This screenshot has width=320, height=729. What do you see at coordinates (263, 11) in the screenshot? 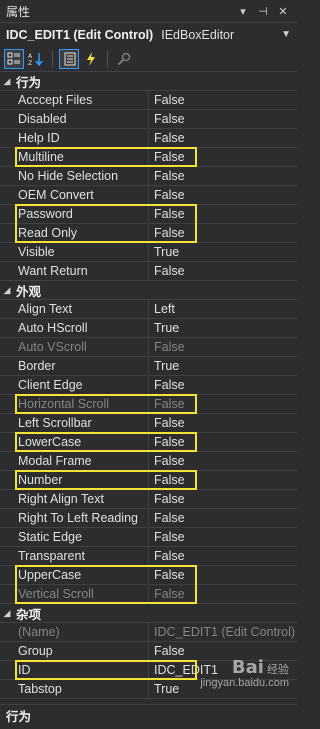
I see `pin-icon: ⊣` at bounding box center [263, 11].